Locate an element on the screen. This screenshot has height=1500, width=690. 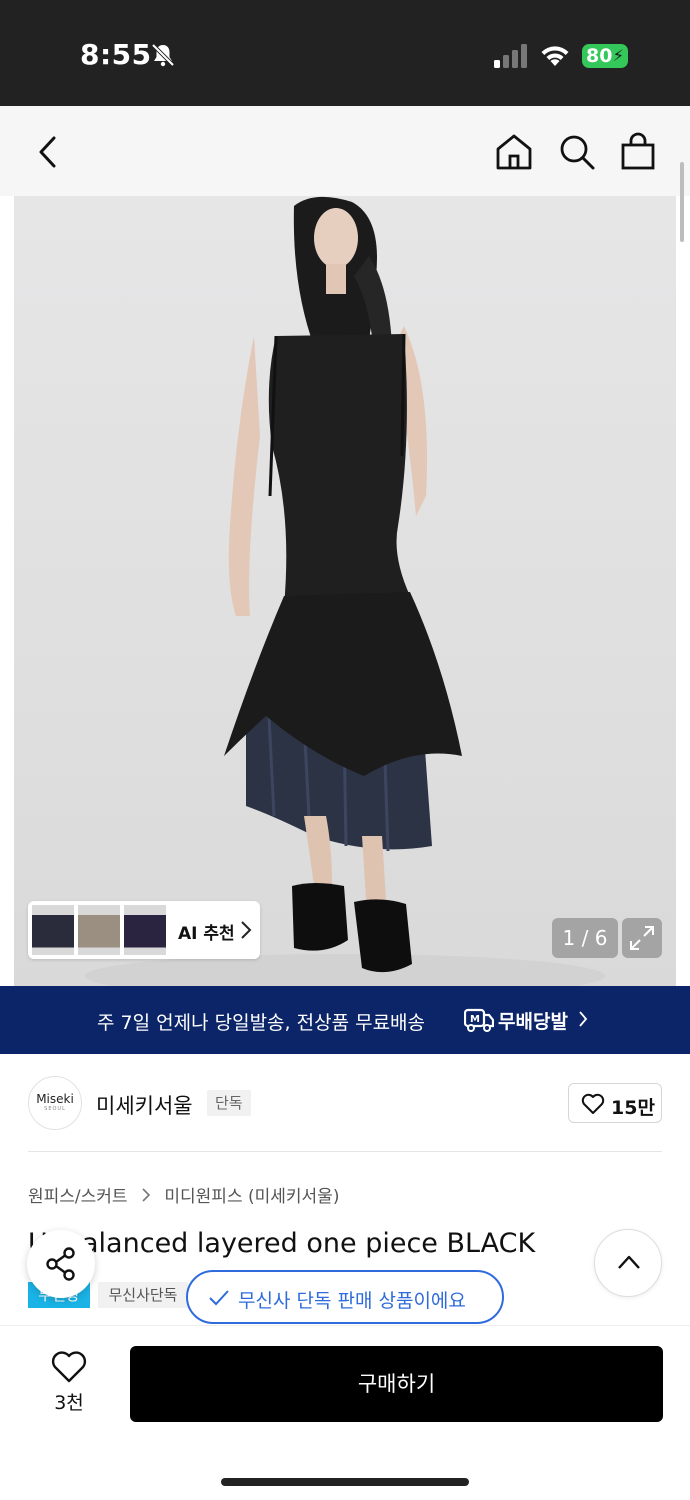
battery-icon: 80 ⚡ is located at coordinates (605, 56).